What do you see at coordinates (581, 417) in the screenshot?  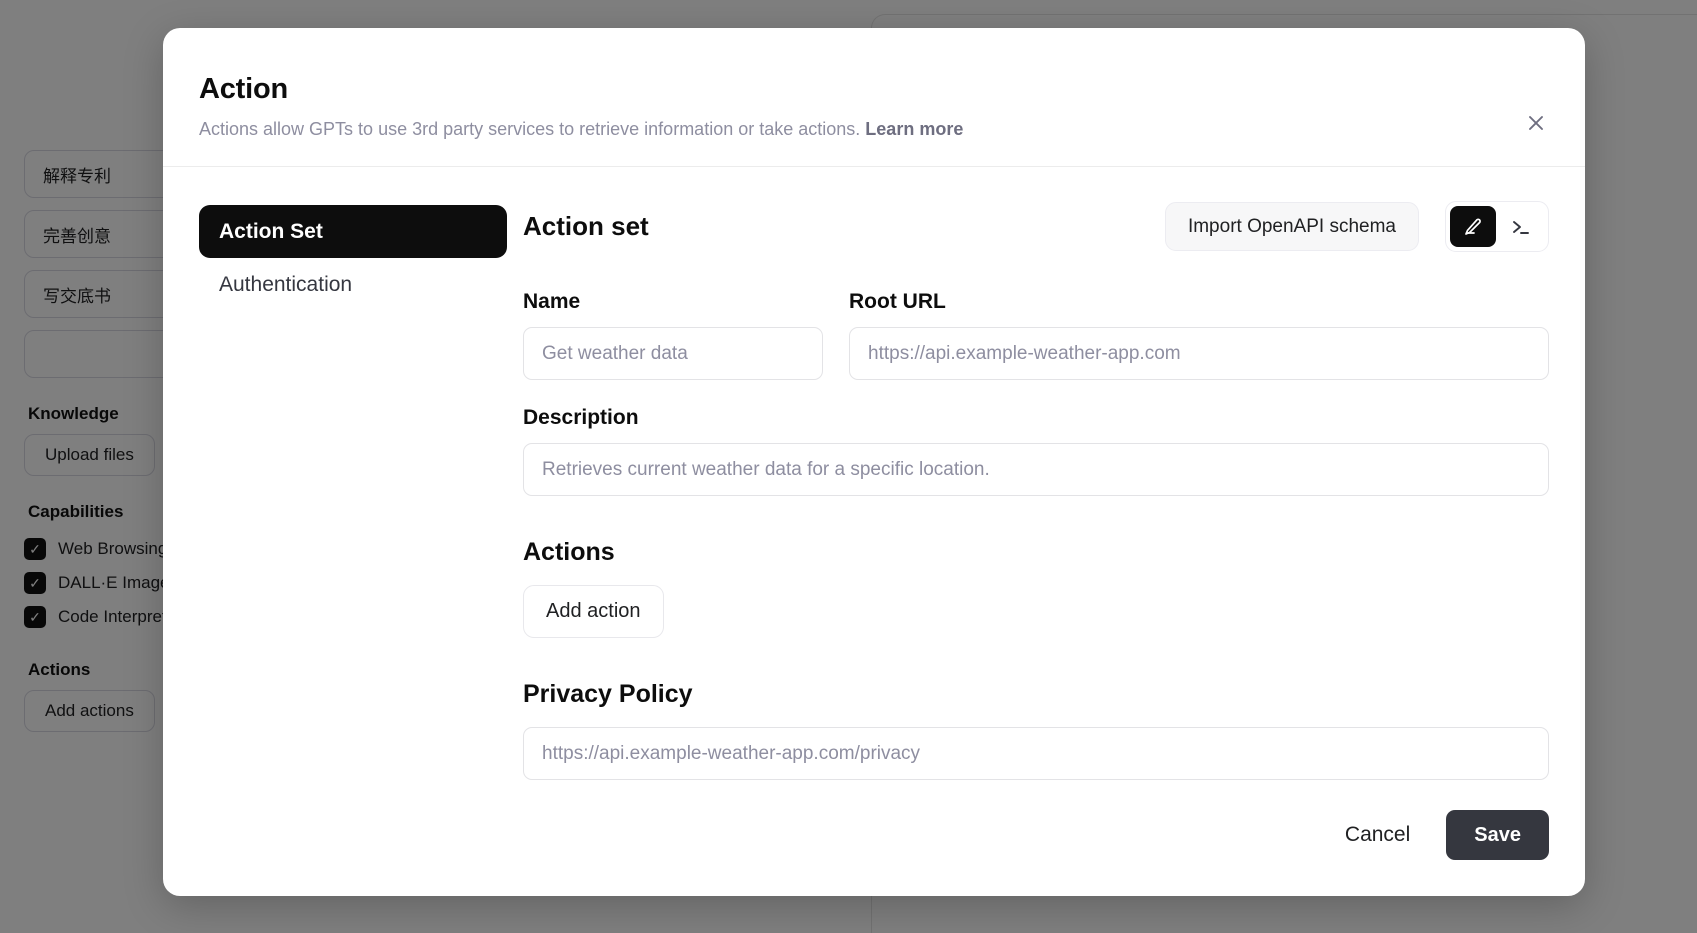 I see `description-label: Description` at bounding box center [581, 417].